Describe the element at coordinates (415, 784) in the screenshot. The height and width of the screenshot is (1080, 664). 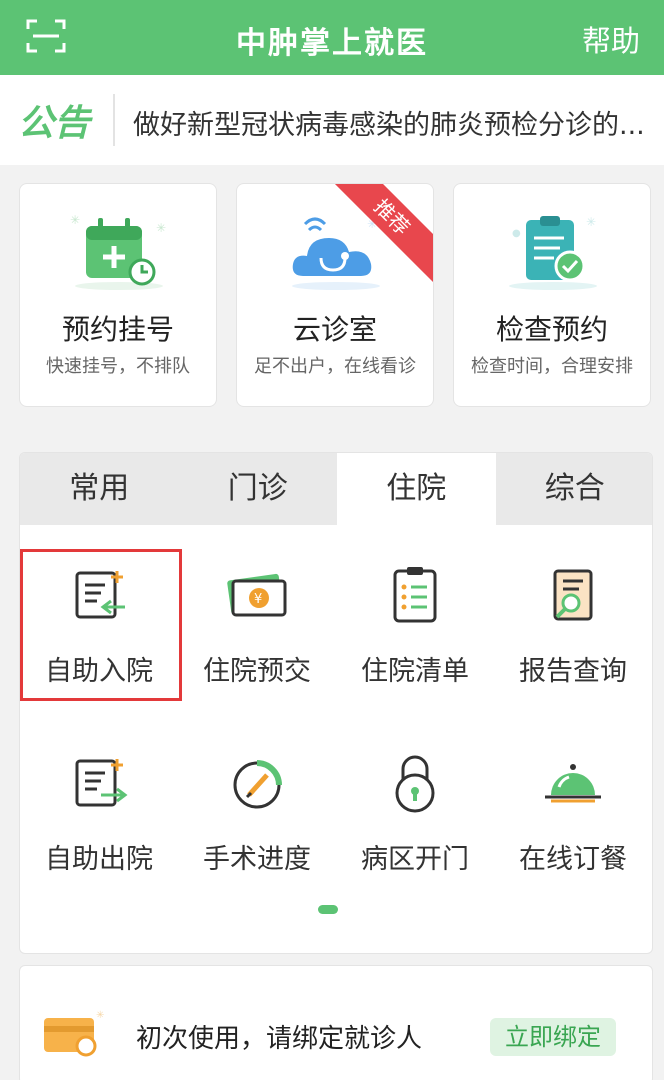
I see `lock-icon` at that location.